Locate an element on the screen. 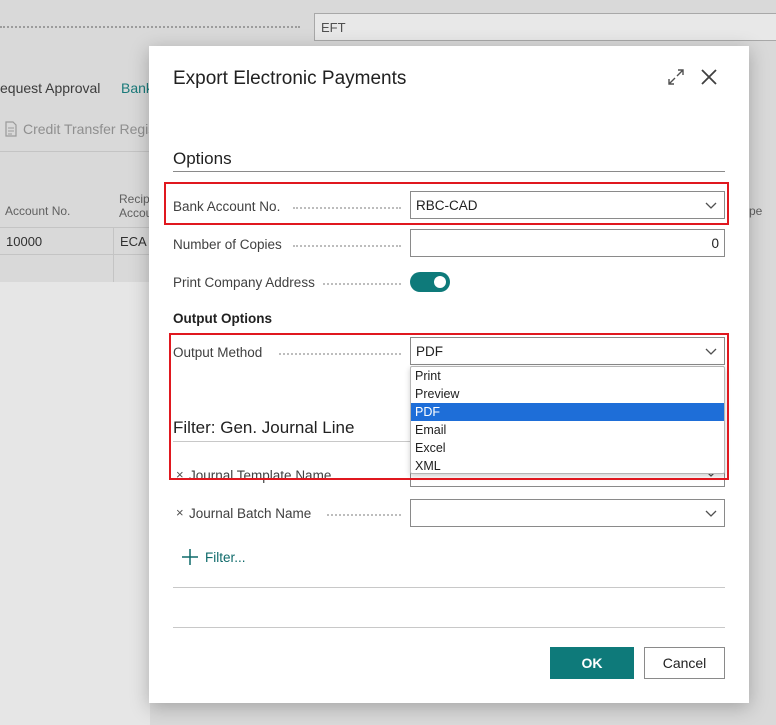 The height and width of the screenshot is (725, 776). output-method-select: PDF is located at coordinates (567, 351).